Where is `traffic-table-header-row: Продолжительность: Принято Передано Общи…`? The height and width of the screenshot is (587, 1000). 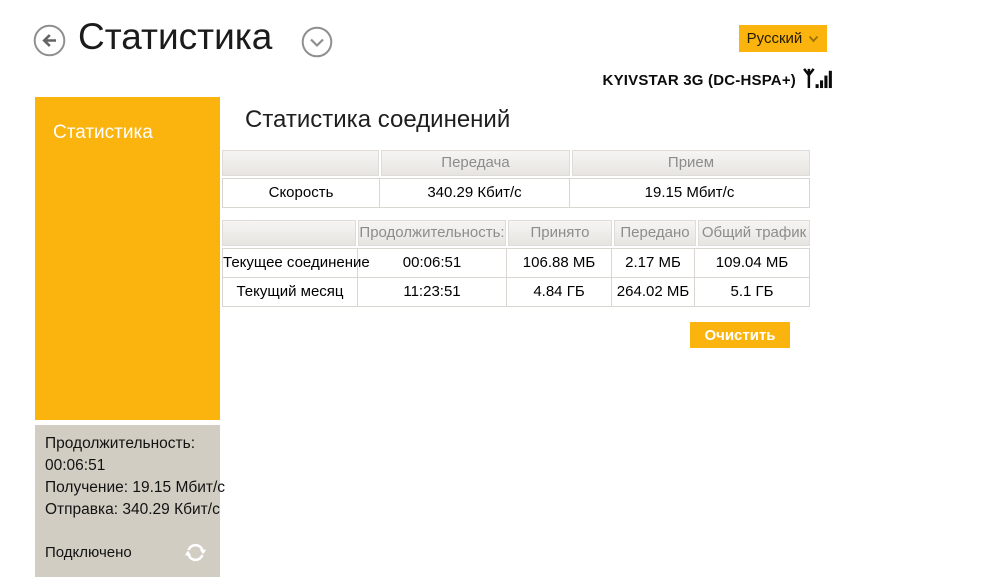
traffic-table-header-row: Продолжительность: Принято Передано Общи… is located at coordinates (516, 233).